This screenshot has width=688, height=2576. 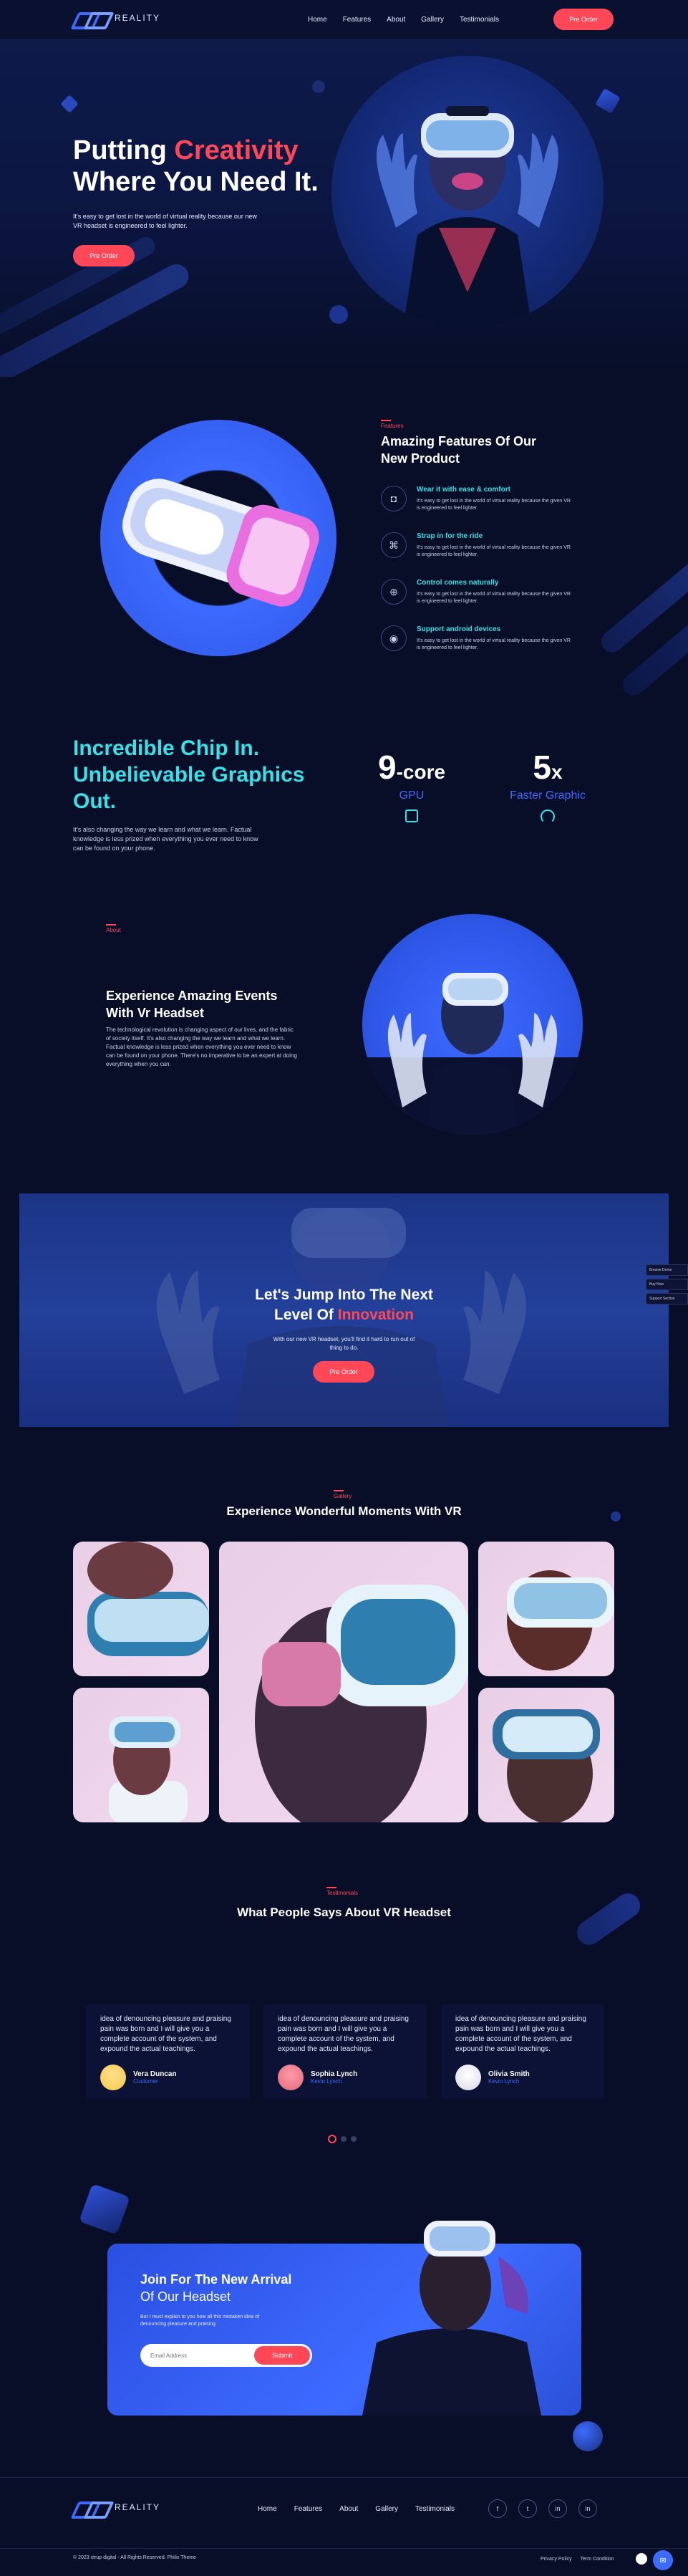 I want to click on chip-title-line1: Incredible Chip In., so click(x=166, y=748).